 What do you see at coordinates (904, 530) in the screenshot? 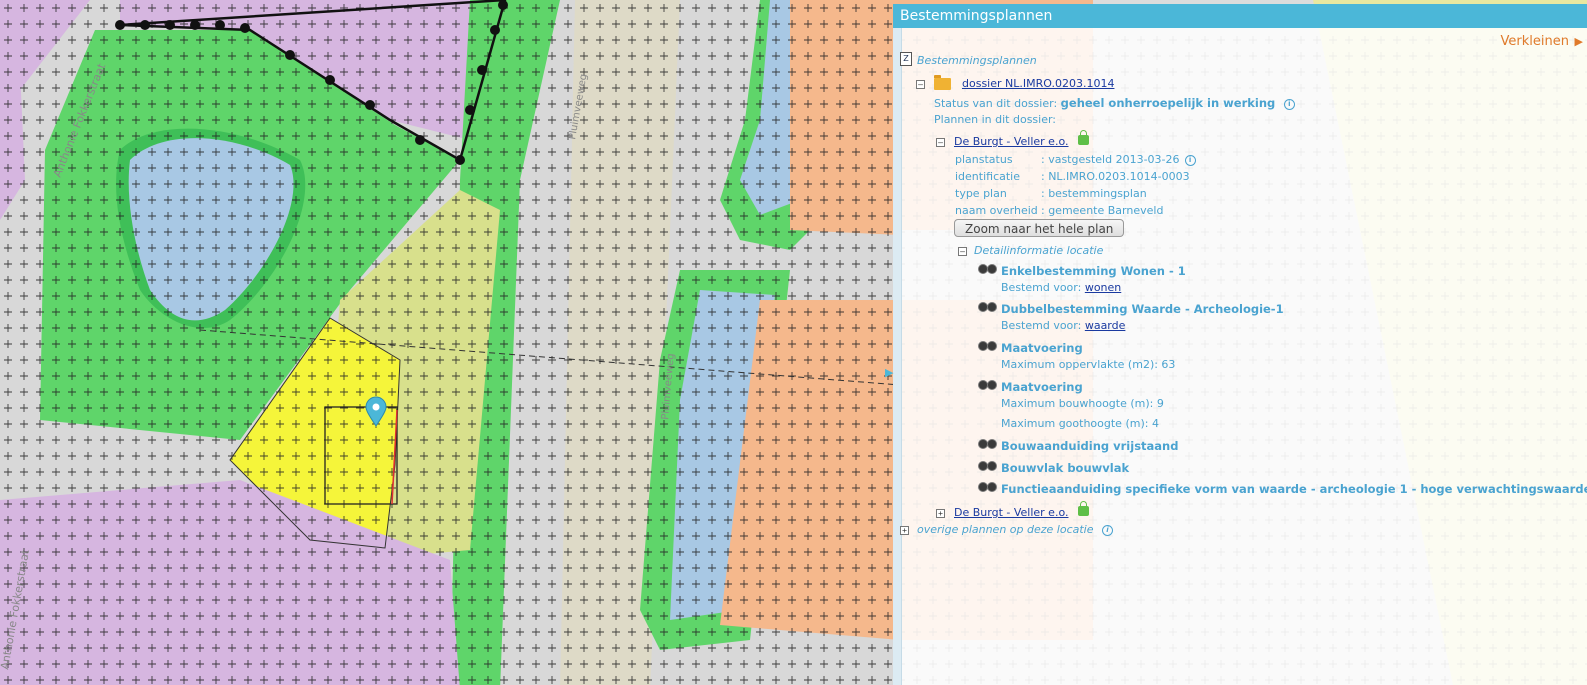
I see `expand-other-plans-toggle: +` at bounding box center [904, 530].